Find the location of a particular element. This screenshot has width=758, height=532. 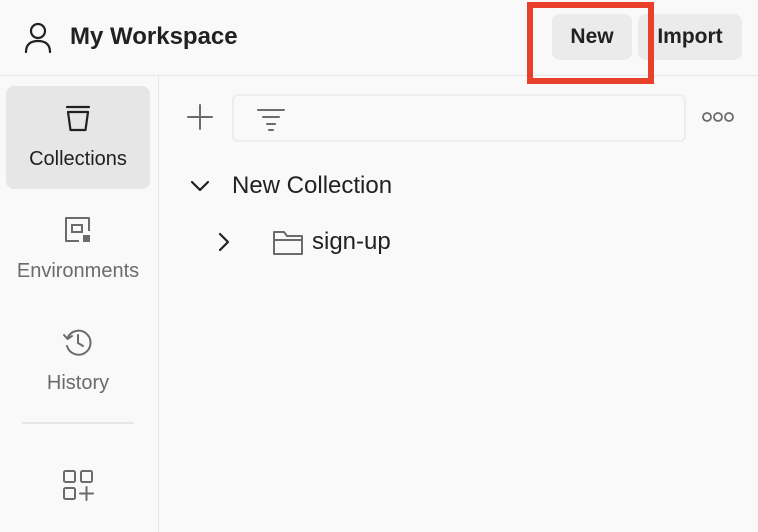

sidebar-divider is located at coordinates (78, 423).